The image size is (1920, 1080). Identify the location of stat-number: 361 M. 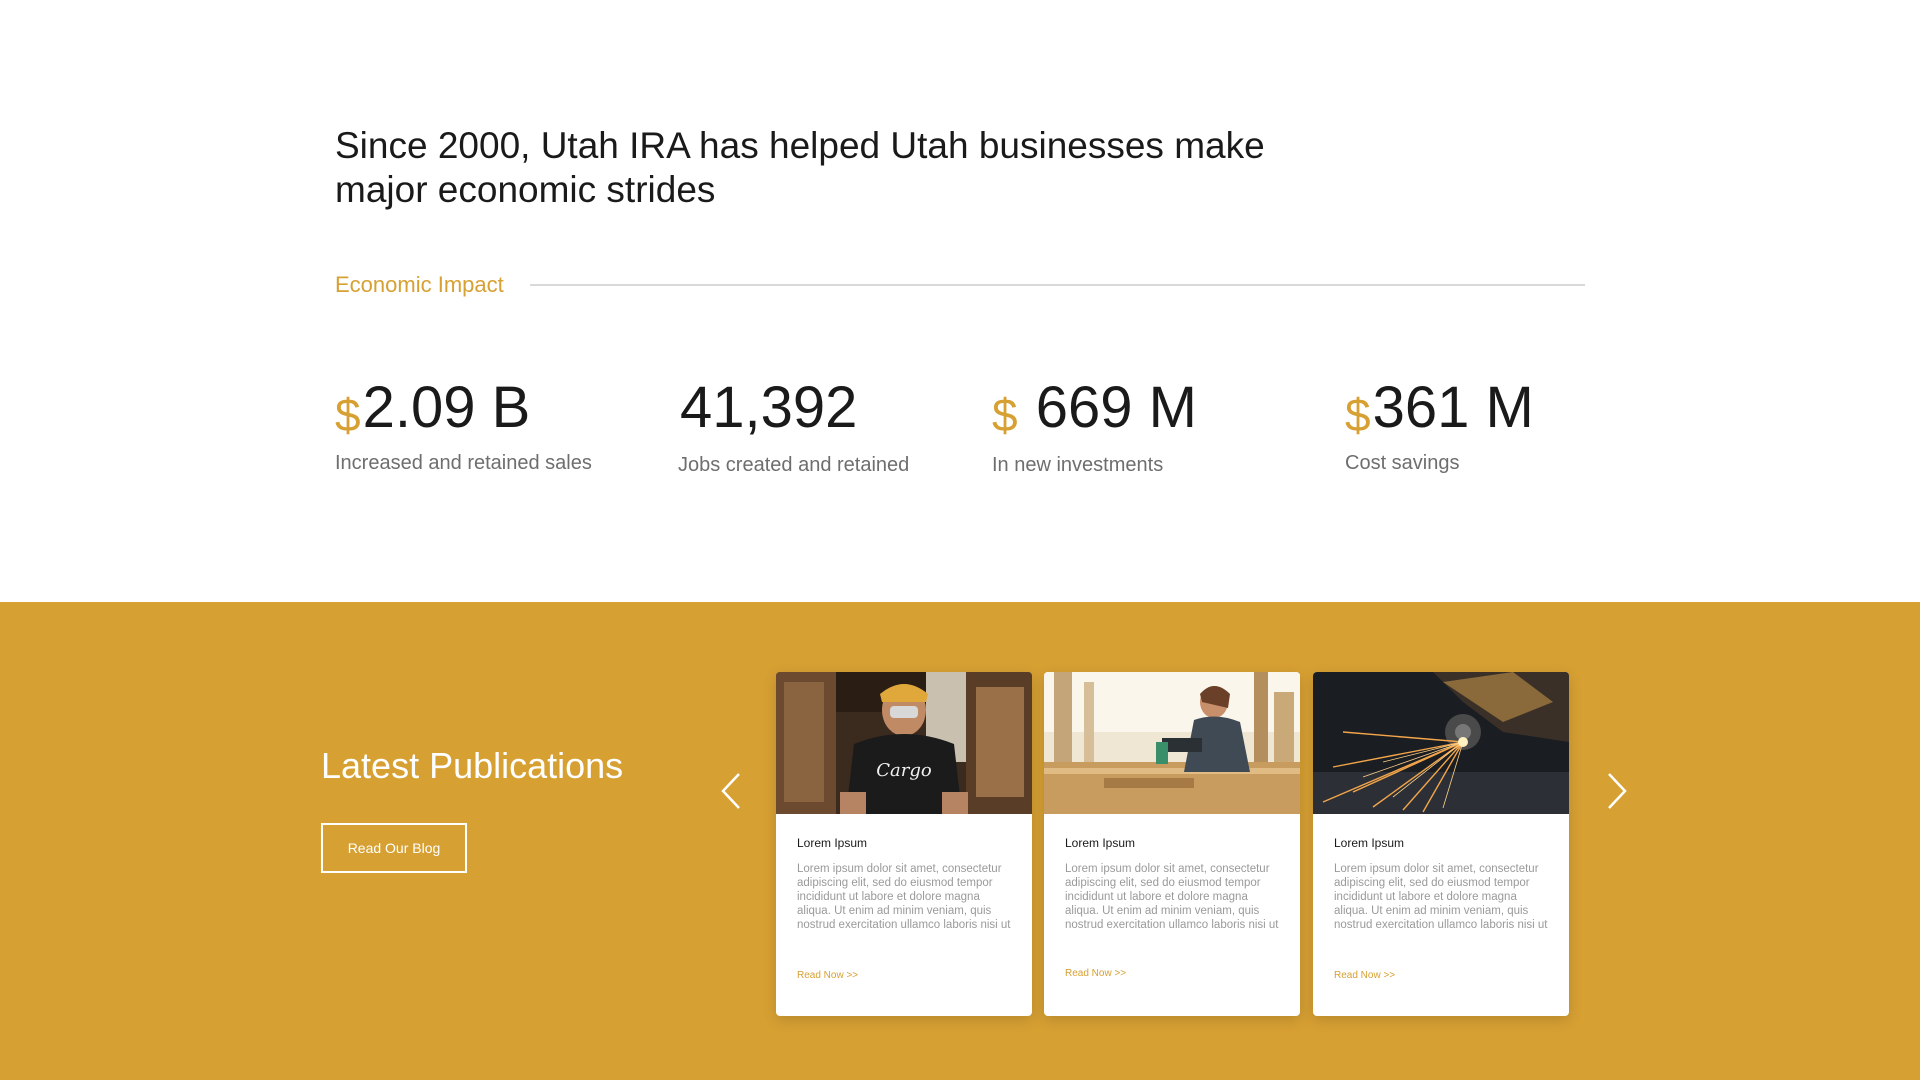
(1453, 407).